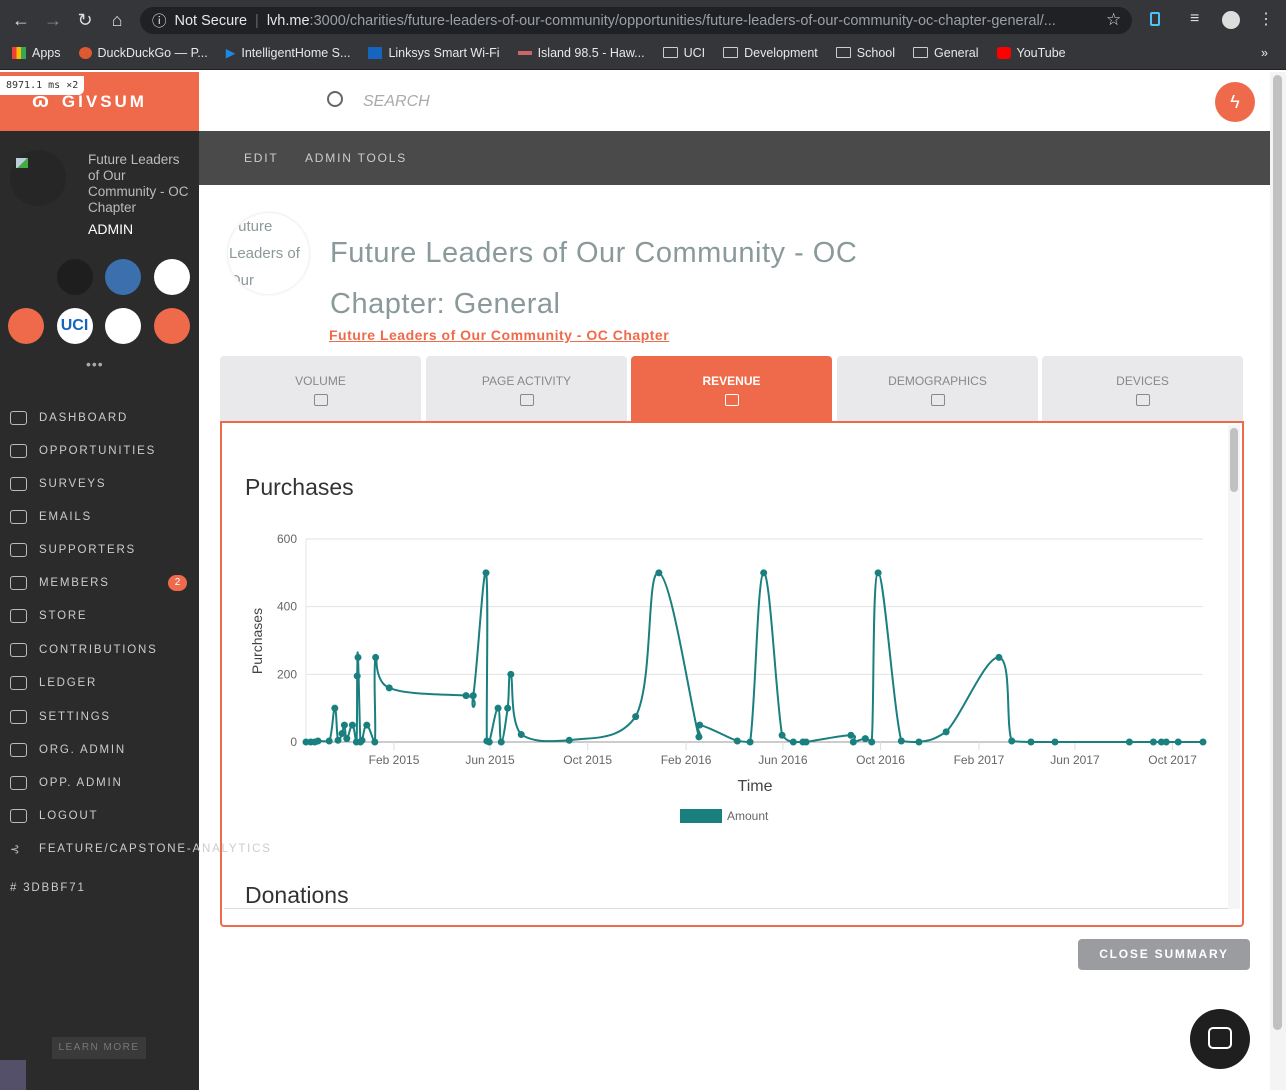 The height and width of the screenshot is (1090, 1286). I want to click on x-tick-label: Feb 2017, so click(979, 760).